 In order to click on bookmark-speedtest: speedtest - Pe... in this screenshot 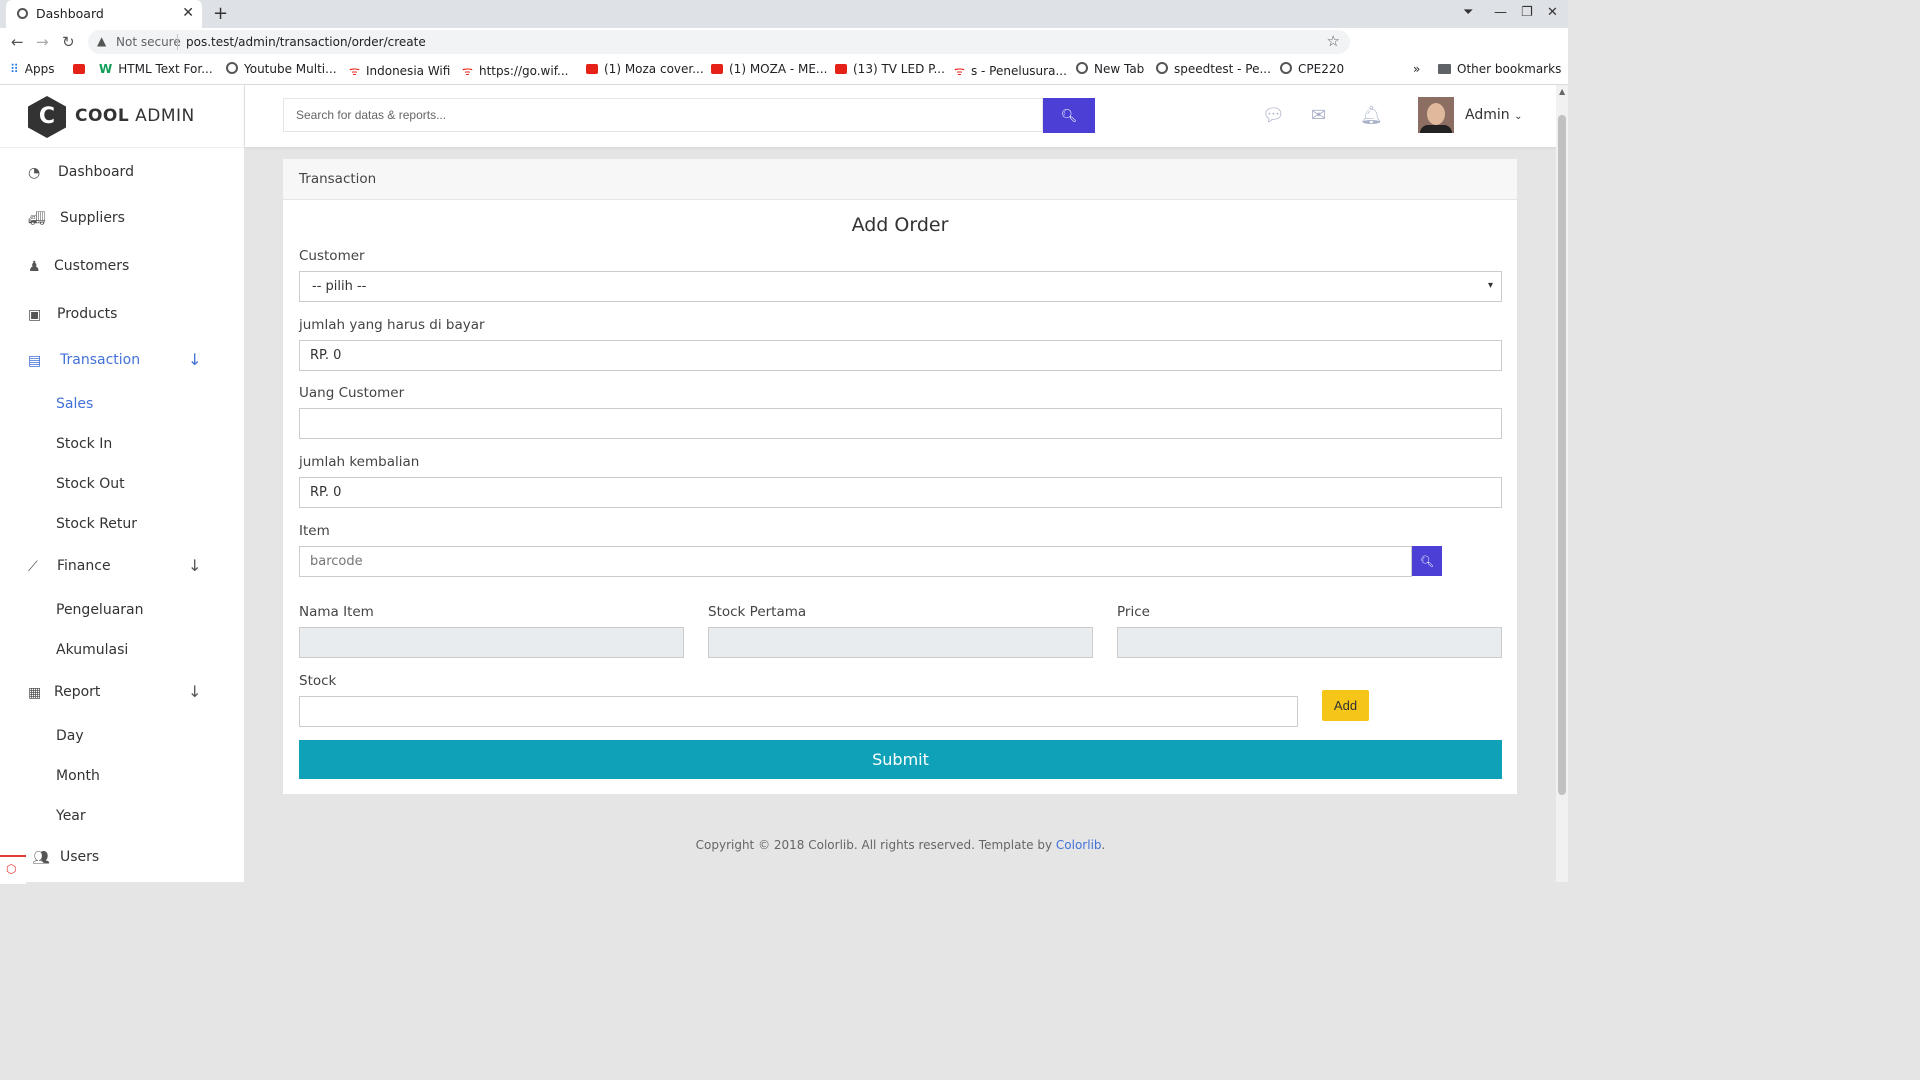, I will do `click(1213, 69)`.